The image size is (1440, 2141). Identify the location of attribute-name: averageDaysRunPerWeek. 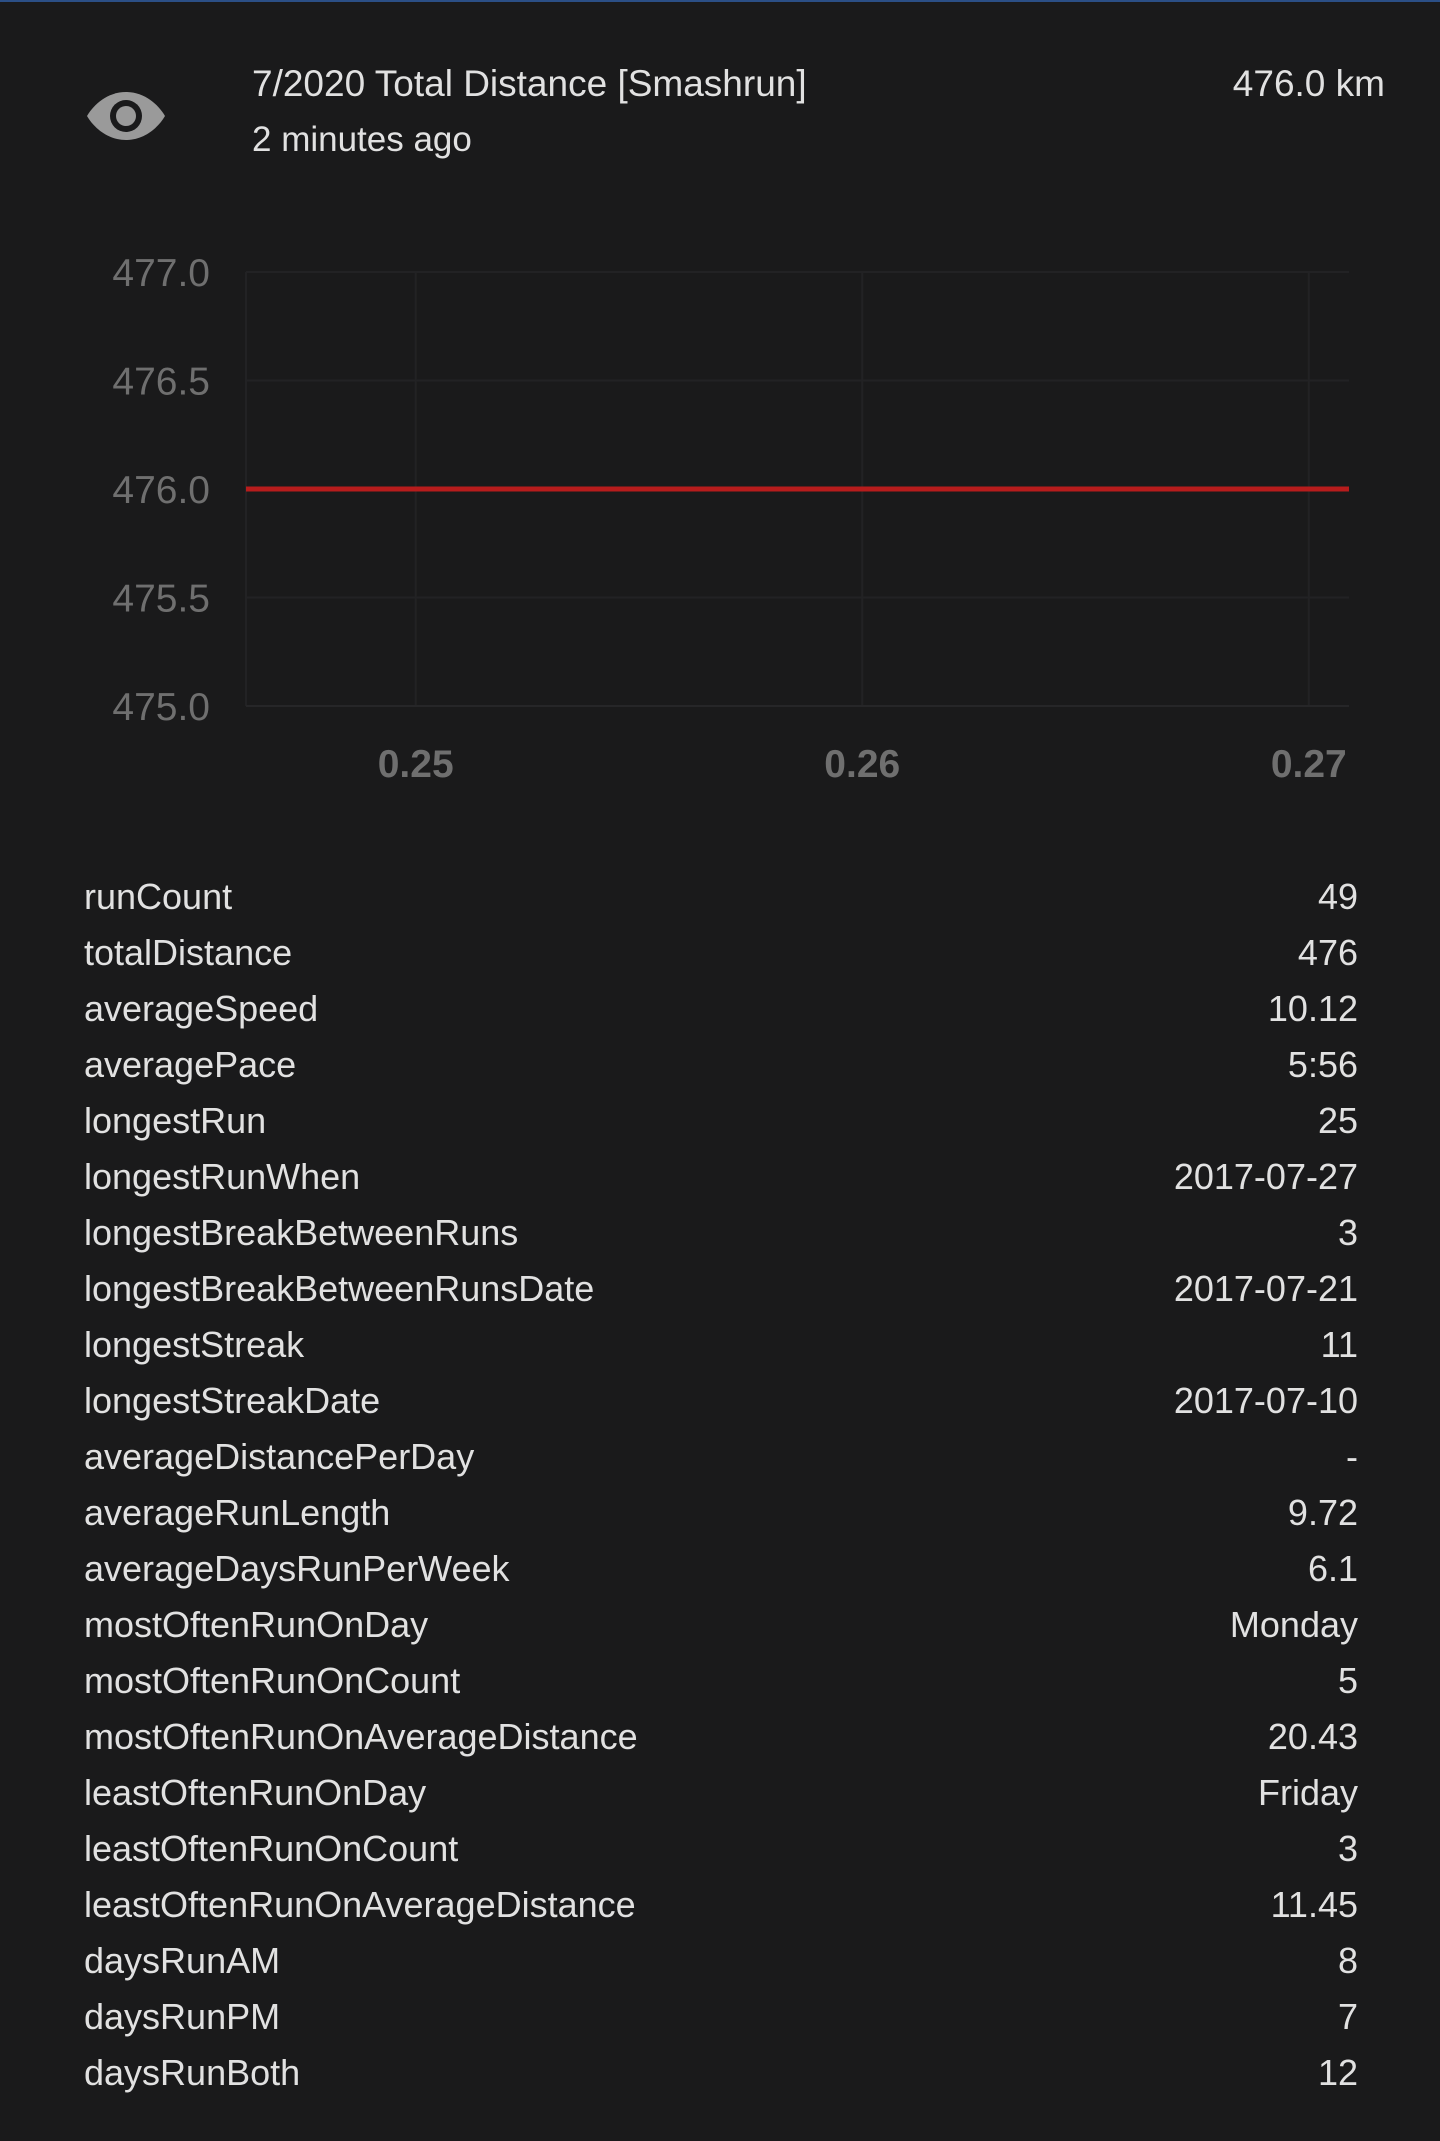
(297, 1568).